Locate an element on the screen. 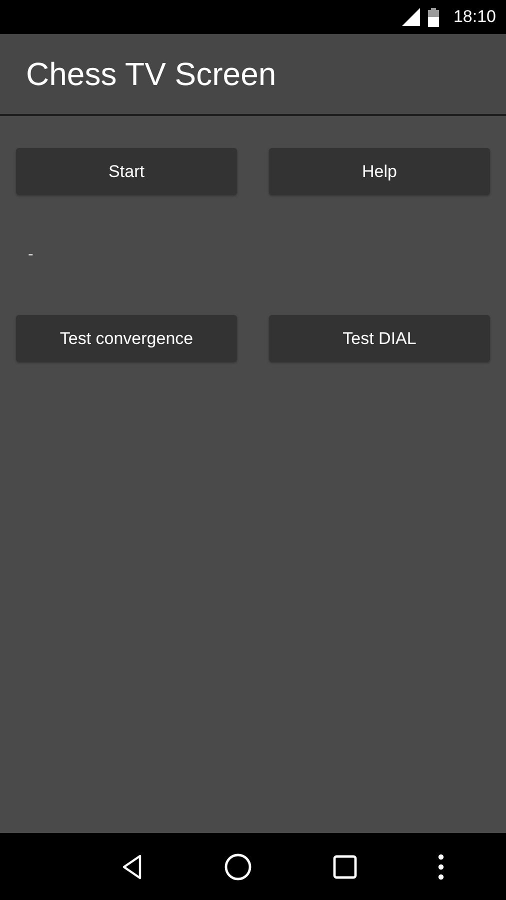  action-button: Help is located at coordinates (379, 171).